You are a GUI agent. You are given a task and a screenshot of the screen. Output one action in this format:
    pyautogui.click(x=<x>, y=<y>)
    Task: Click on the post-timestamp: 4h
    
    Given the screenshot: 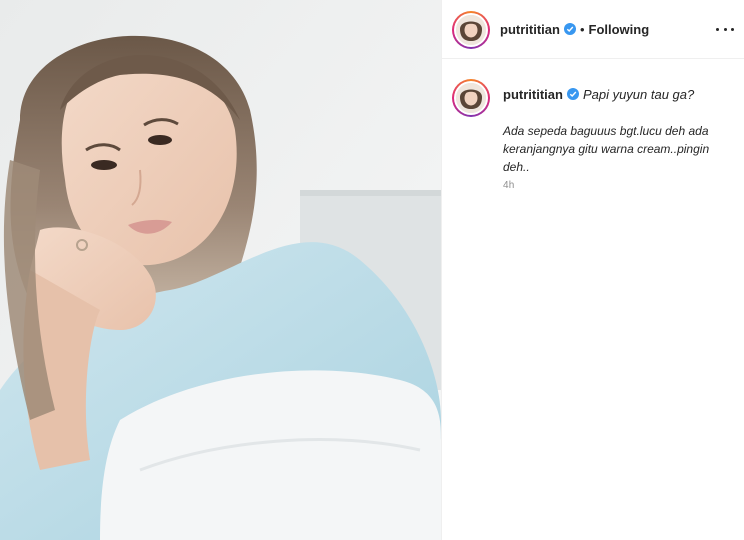 What is the action you would take?
    pyautogui.click(x=509, y=185)
    